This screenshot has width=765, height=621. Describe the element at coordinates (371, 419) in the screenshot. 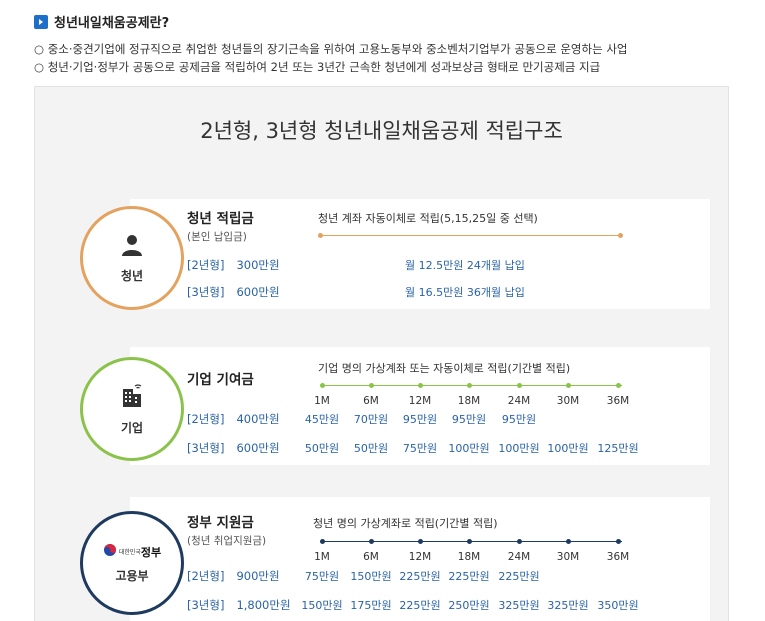

I see `period-amount: 70만원` at that location.